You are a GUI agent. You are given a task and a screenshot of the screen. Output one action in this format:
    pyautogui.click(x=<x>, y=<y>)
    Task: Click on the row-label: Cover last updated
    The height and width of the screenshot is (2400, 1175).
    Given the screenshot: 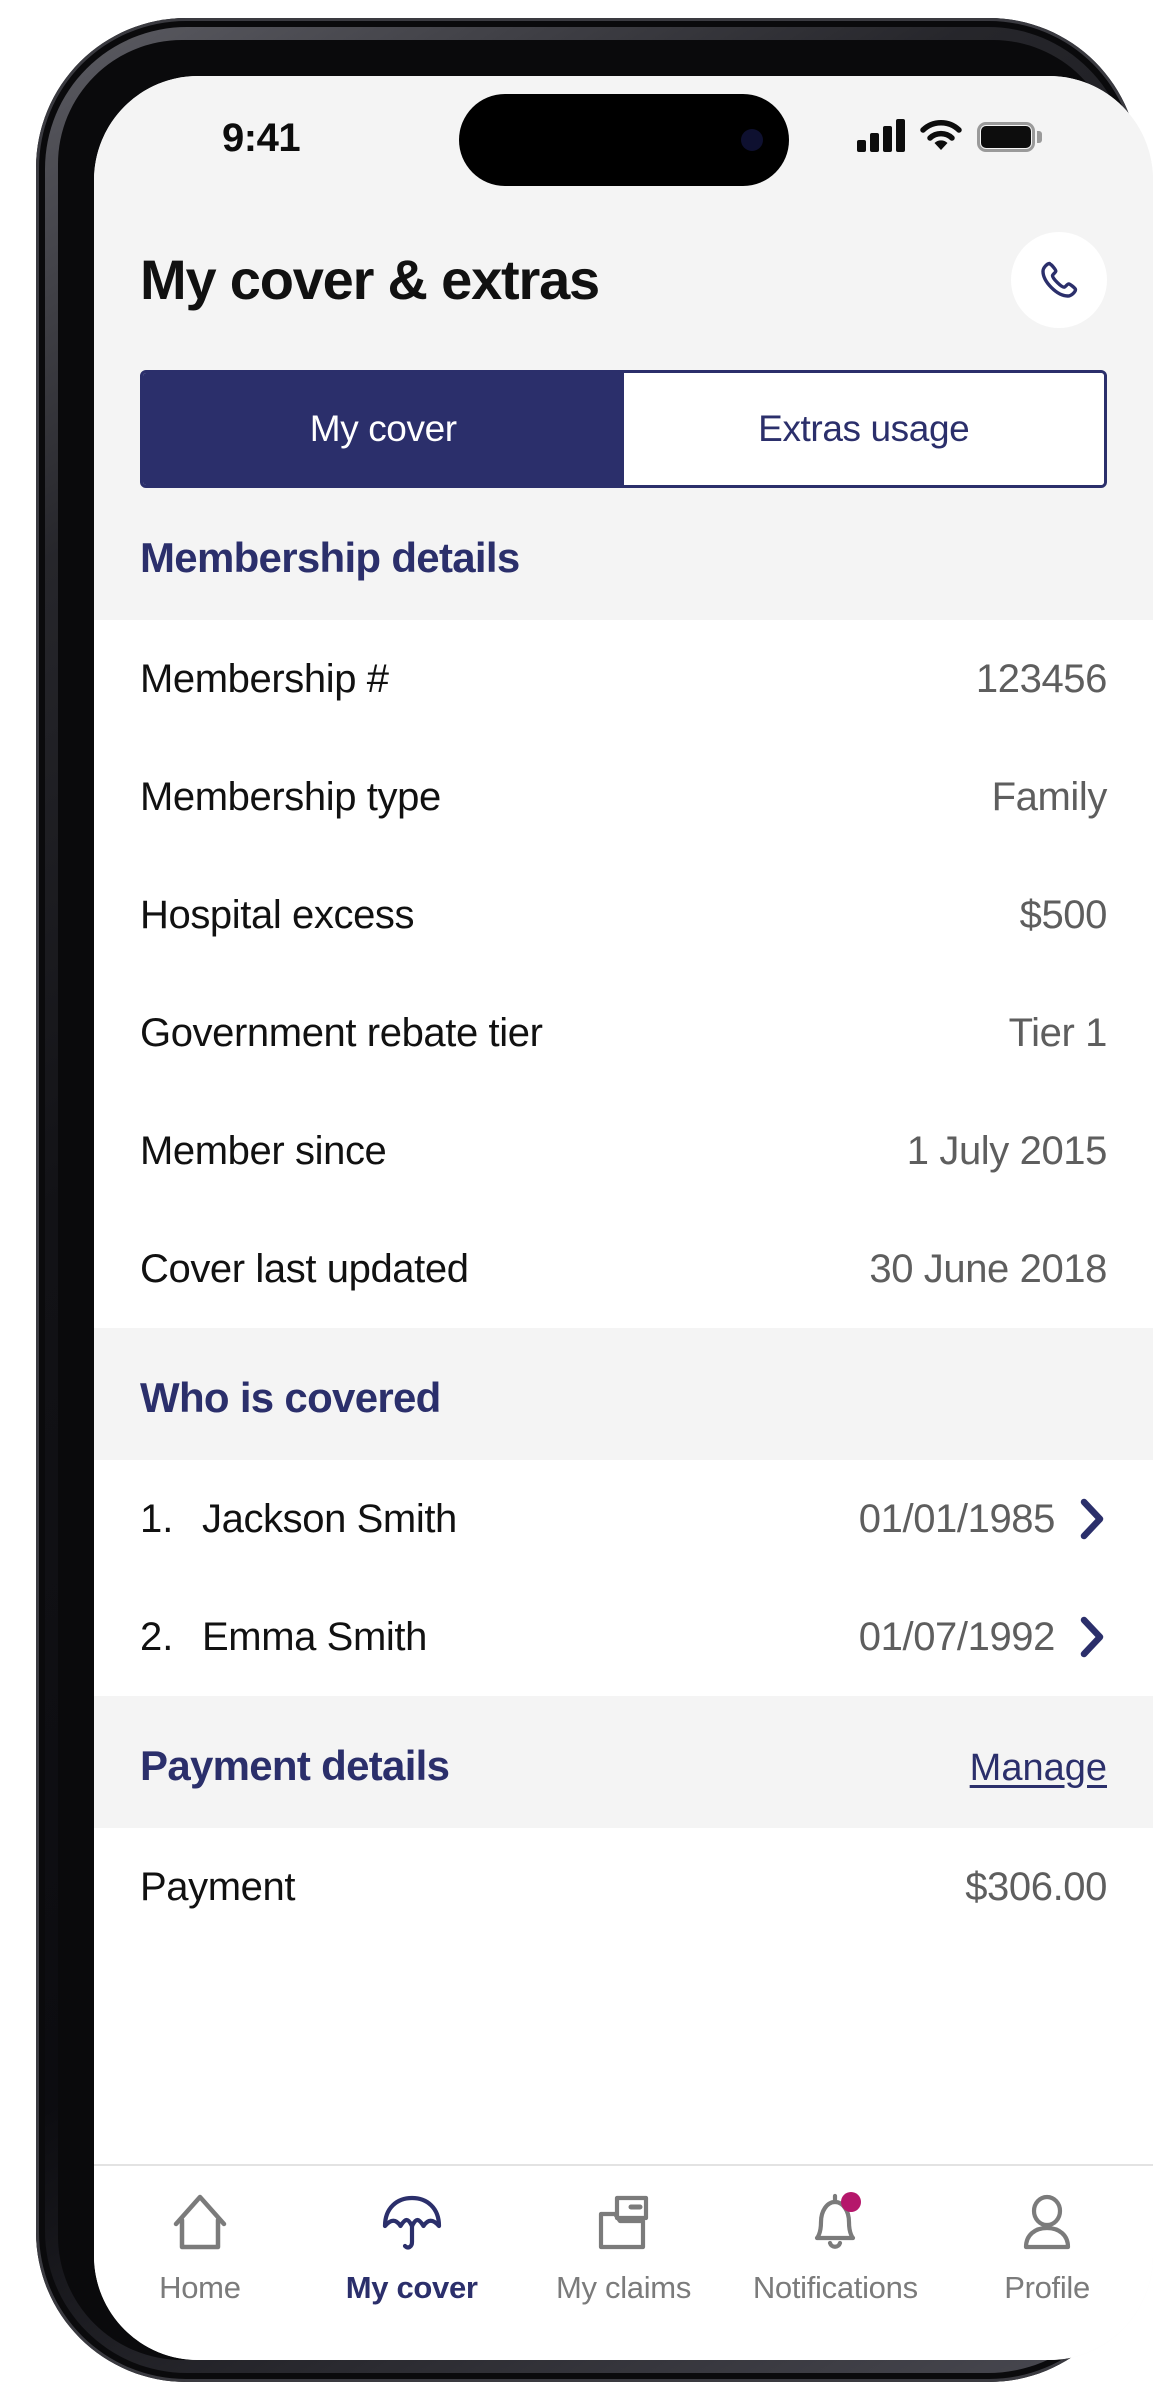 What is the action you would take?
    pyautogui.click(x=304, y=1268)
    